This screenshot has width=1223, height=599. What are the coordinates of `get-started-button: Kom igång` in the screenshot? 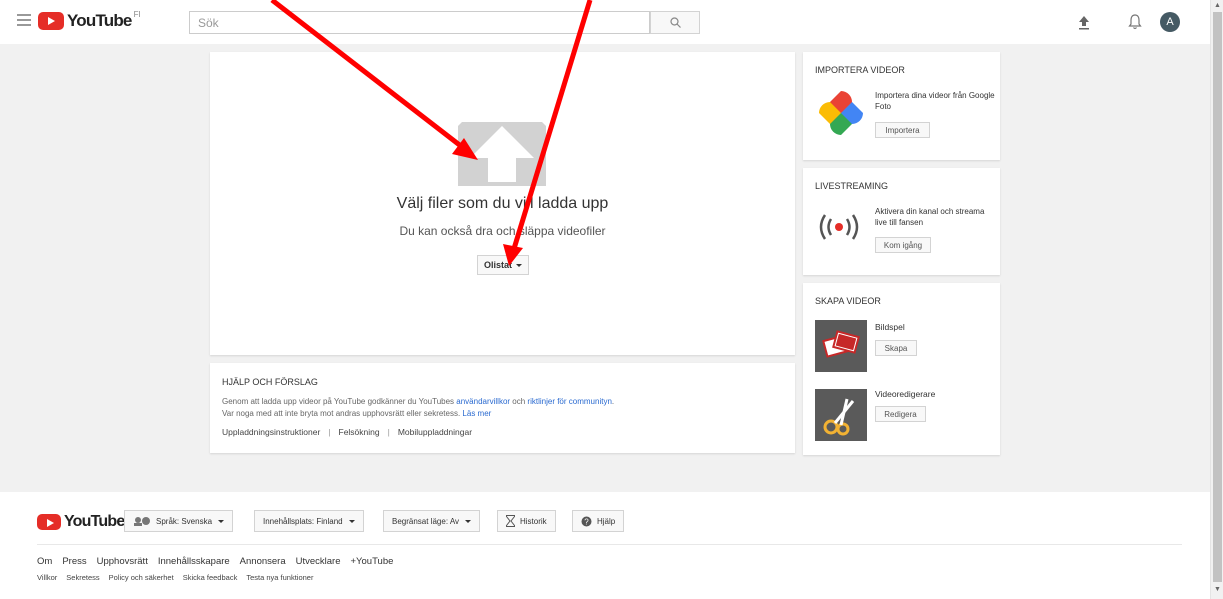 It's located at (903, 245).